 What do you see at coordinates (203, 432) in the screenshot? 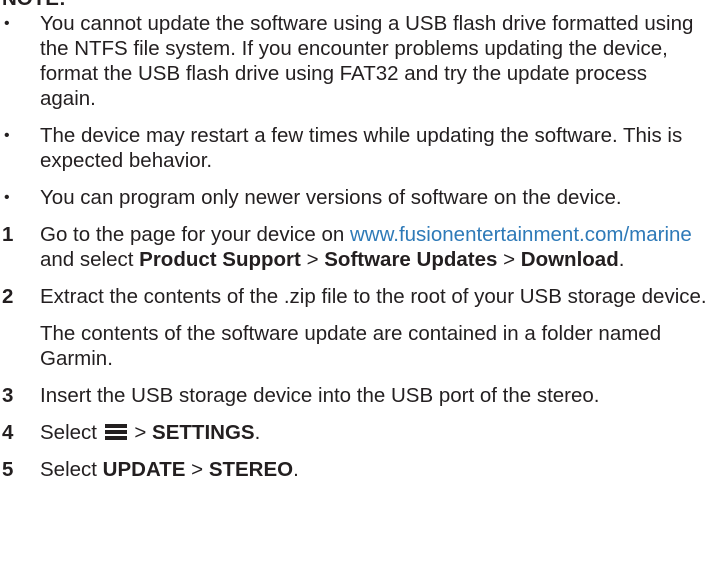
I see `menu-settings: SETTINGS` at bounding box center [203, 432].